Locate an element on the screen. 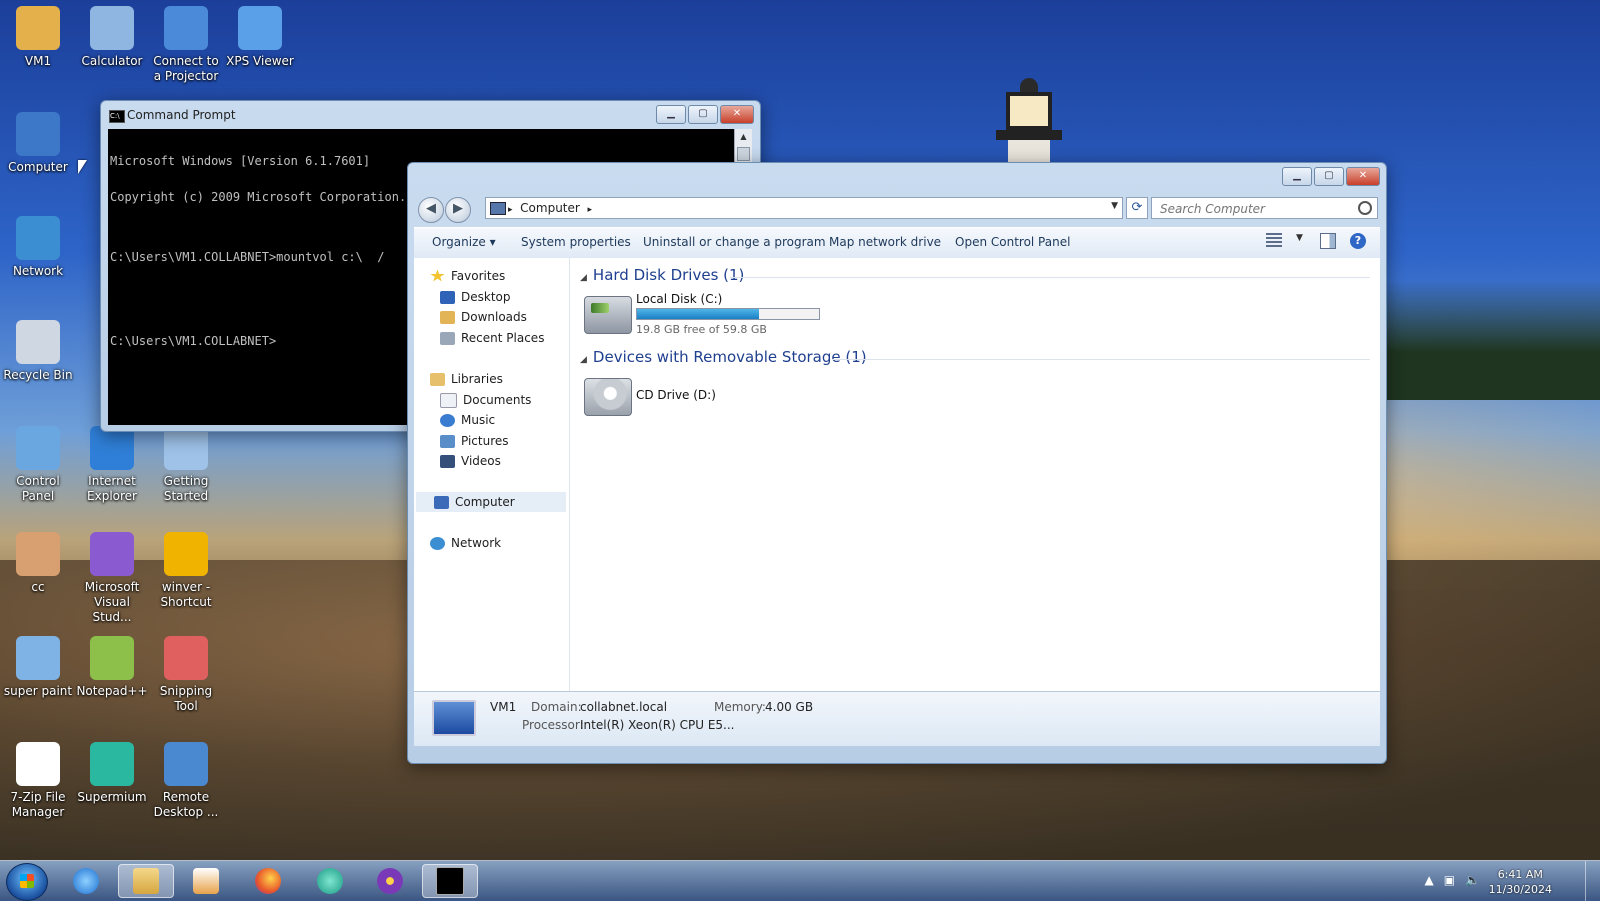 The image size is (1600, 901). desktop-icon-winver-shortcut: winver - Shortcut is located at coordinates (186, 571).